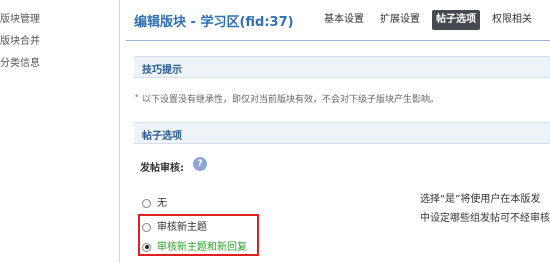  I want to click on tips-title: 技巧提示, so click(162, 70).